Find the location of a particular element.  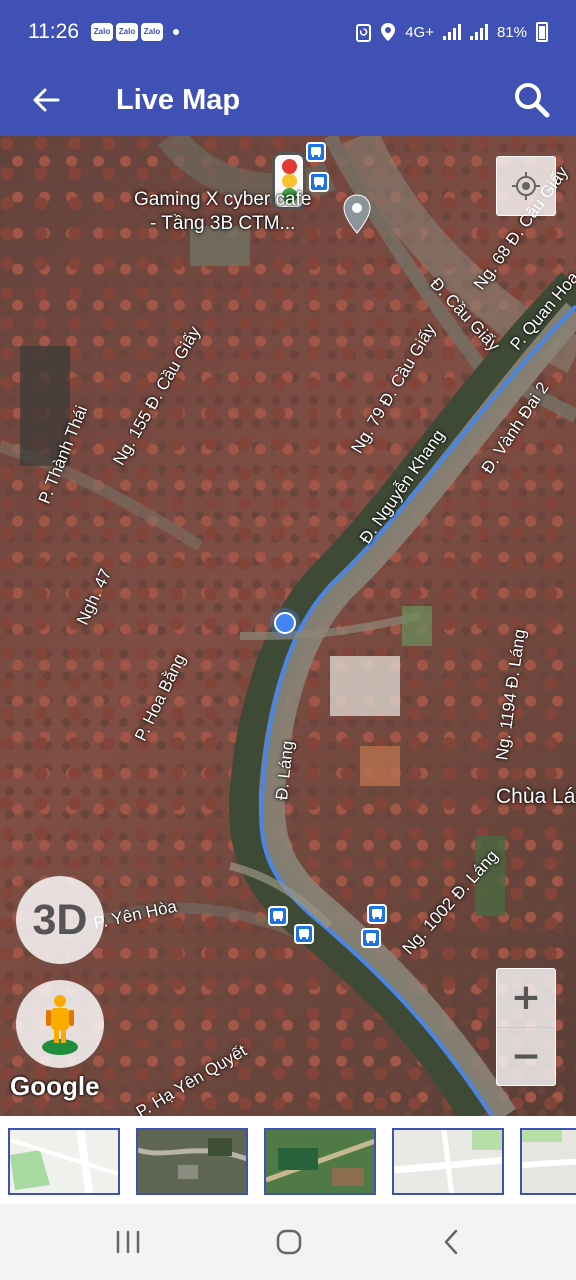

map-type-thumb-satellite is located at coordinates (192, 1161).